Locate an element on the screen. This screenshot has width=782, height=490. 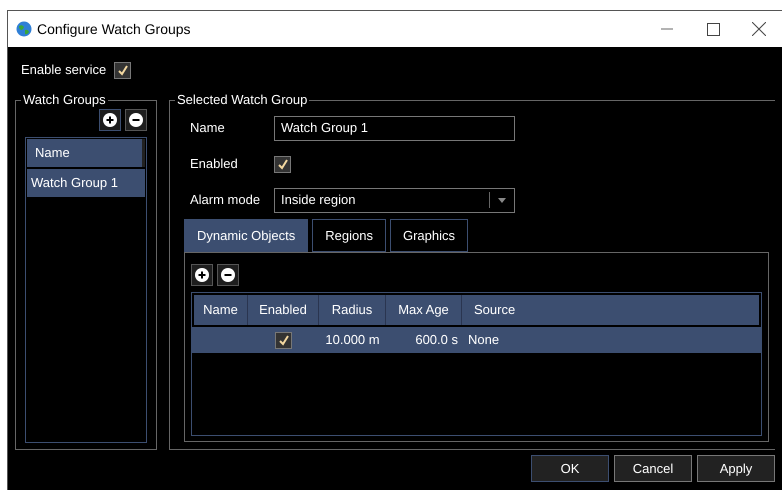
dialog-button: OK is located at coordinates (570, 468).